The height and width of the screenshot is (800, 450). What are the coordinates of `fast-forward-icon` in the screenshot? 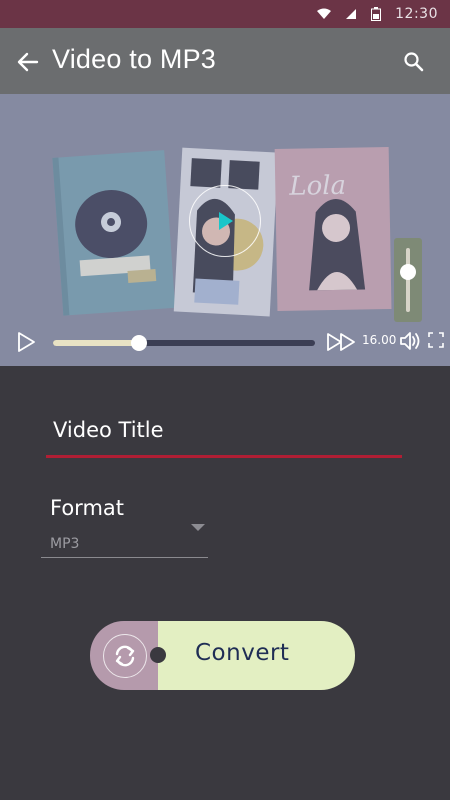 It's located at (341, 342).